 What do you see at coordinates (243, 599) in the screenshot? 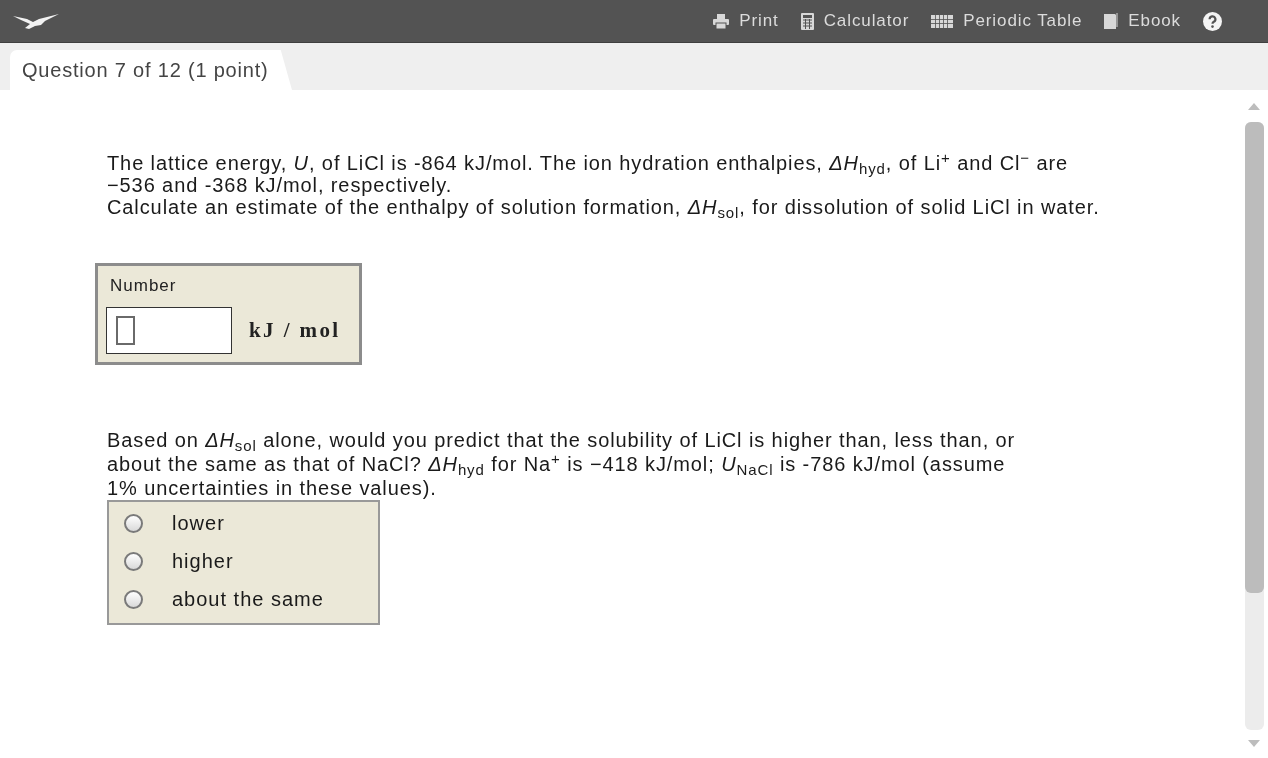
I see `choice-option: about the same` at bounding box center [243, 599].